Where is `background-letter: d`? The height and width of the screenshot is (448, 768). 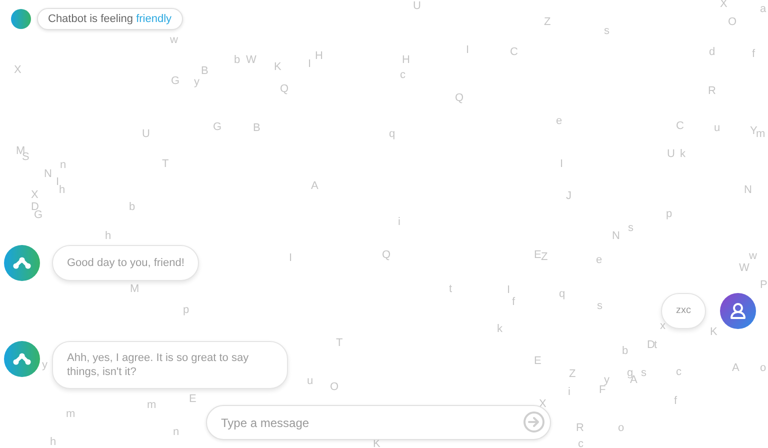 background-letter: d is located at coordinates (712, 52).